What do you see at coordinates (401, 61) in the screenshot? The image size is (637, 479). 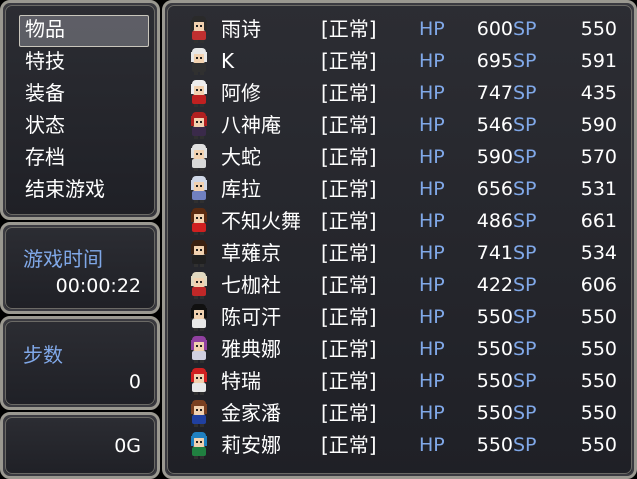 I see `party-member-row: K [正常] HP 695 SP 591` at bounding box center [401, 61].